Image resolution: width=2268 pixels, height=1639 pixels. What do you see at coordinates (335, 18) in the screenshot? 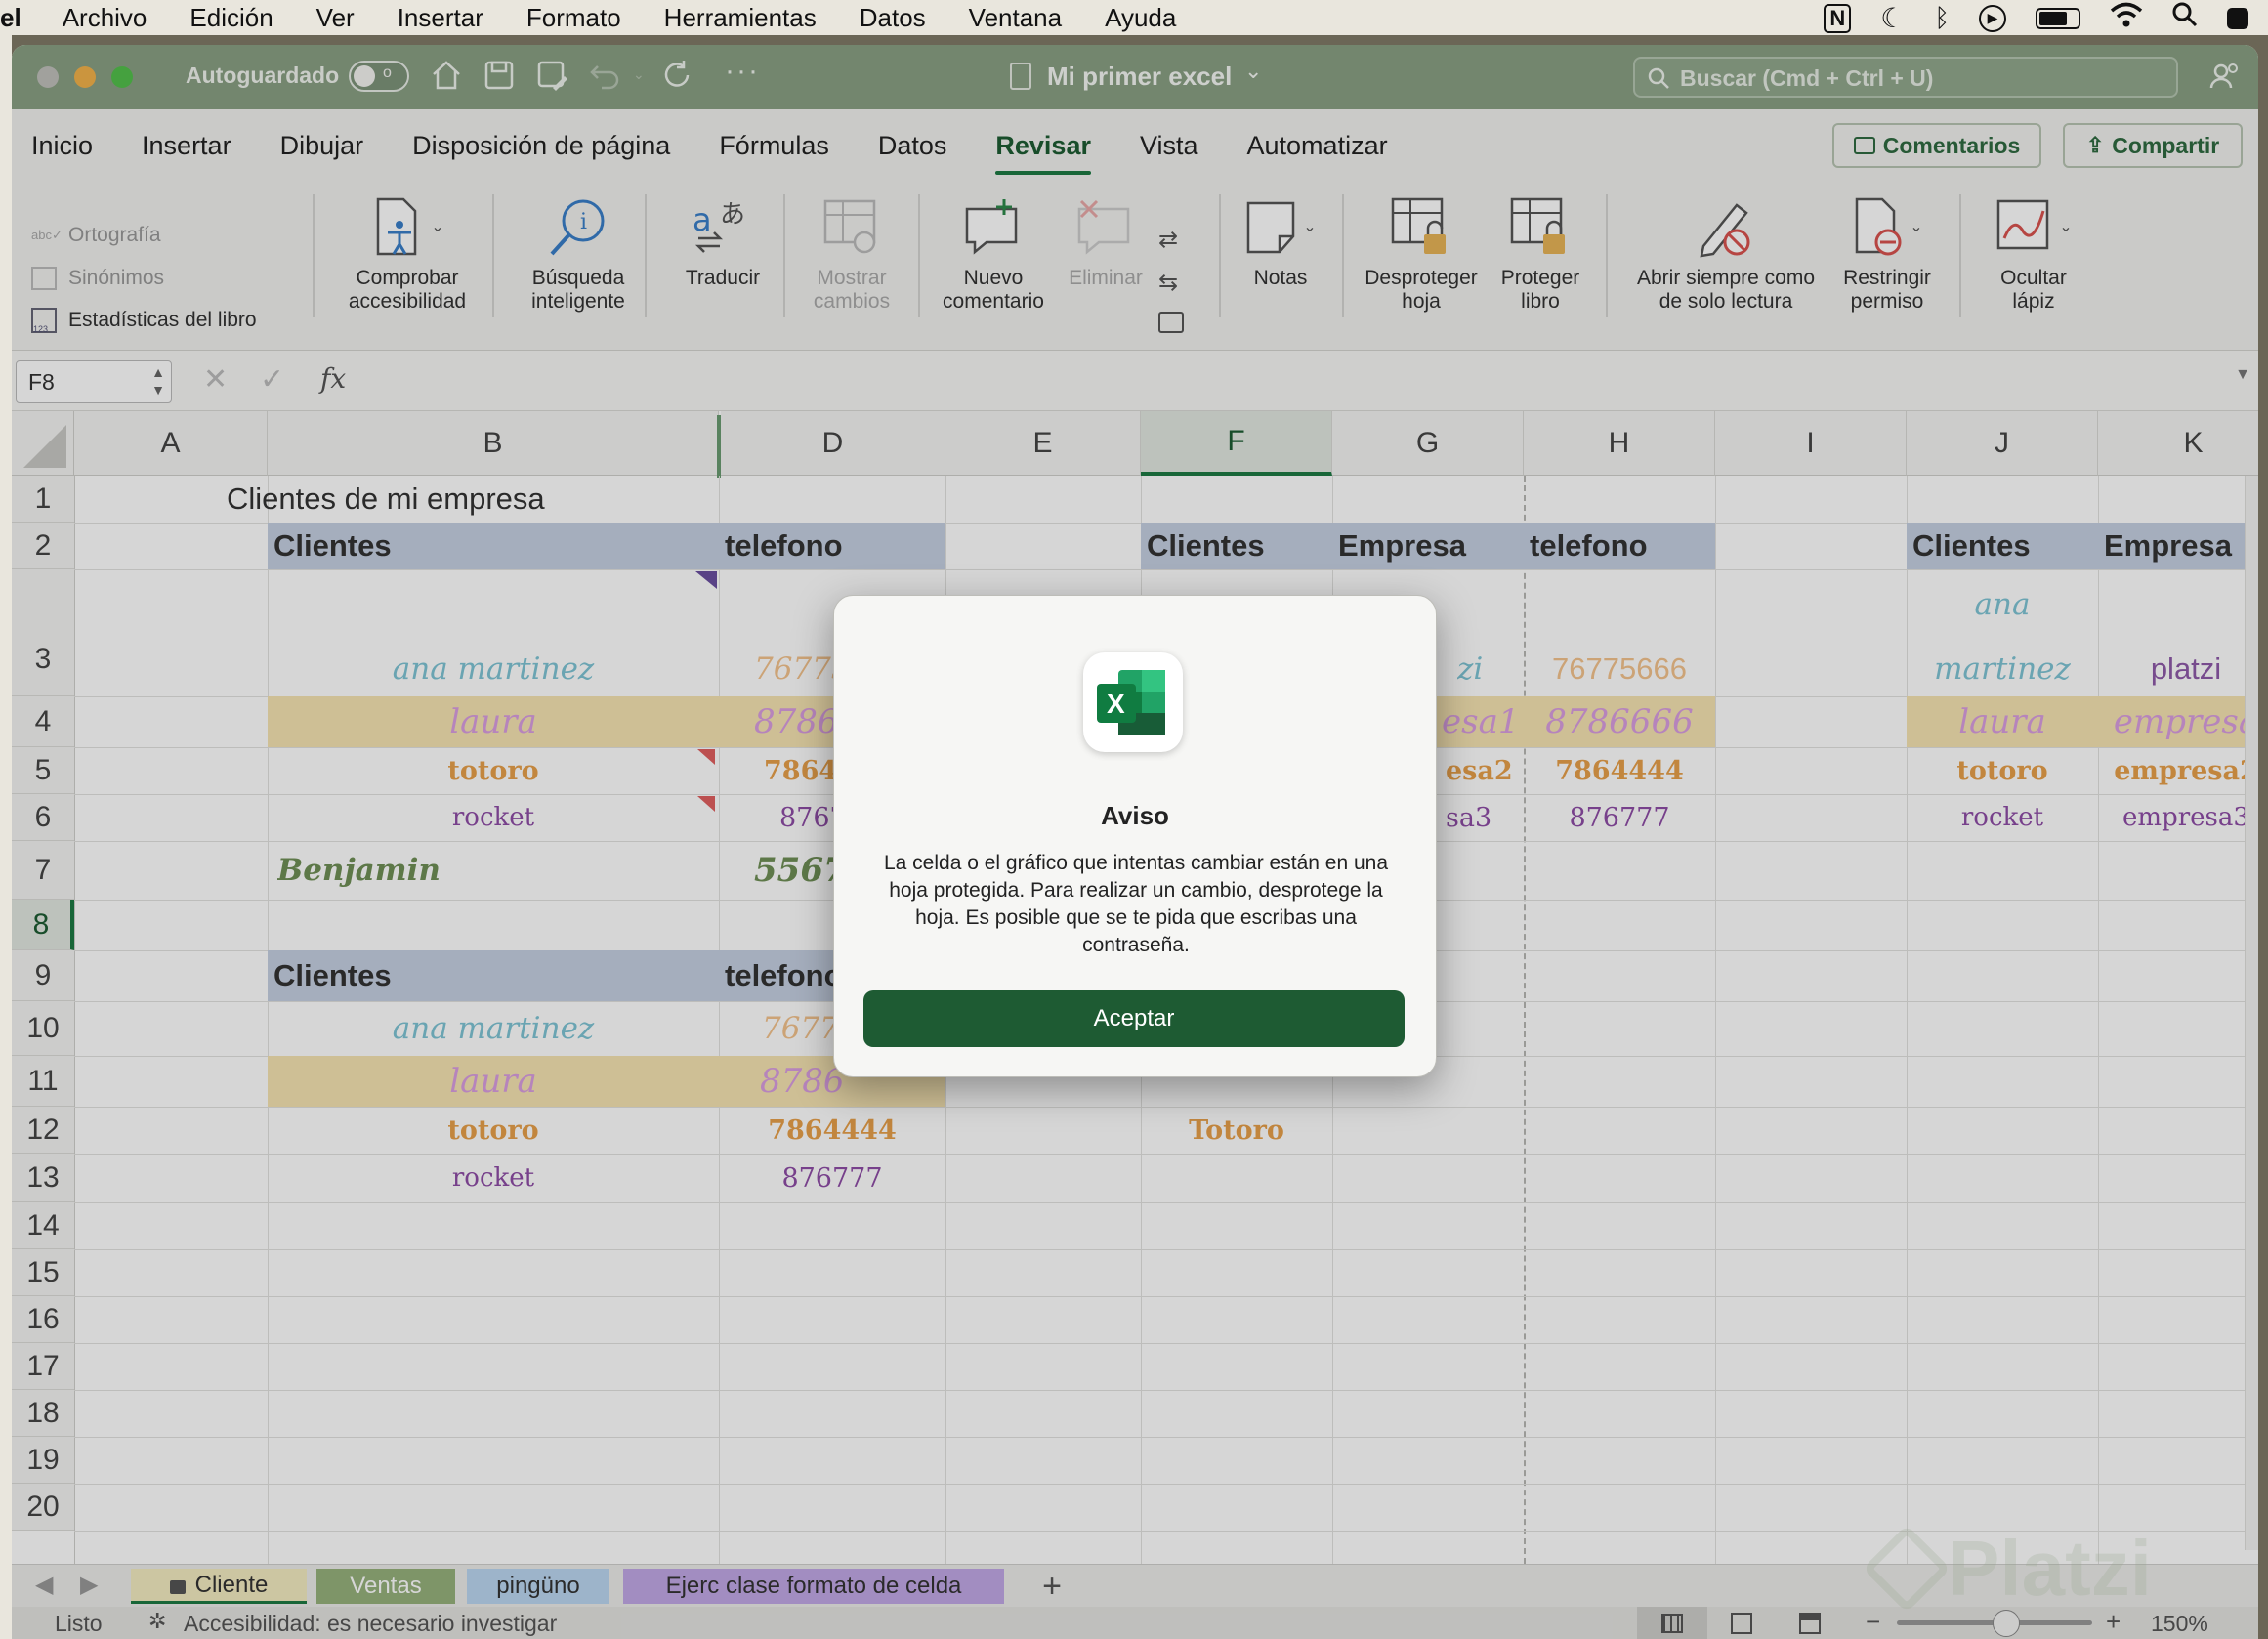
I see `menu-ver: Ver` at bounding box center [335, 18].